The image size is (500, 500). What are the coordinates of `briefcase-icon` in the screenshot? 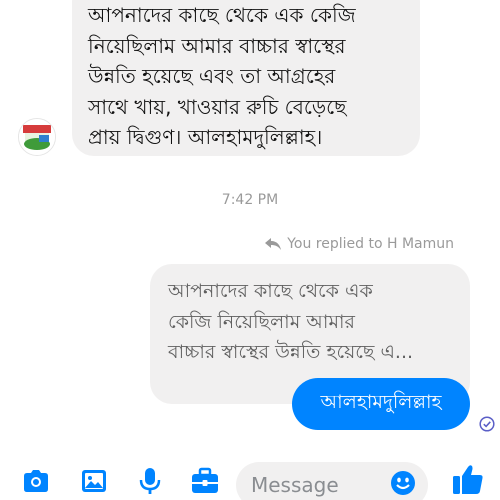 It's located at (205, 481).